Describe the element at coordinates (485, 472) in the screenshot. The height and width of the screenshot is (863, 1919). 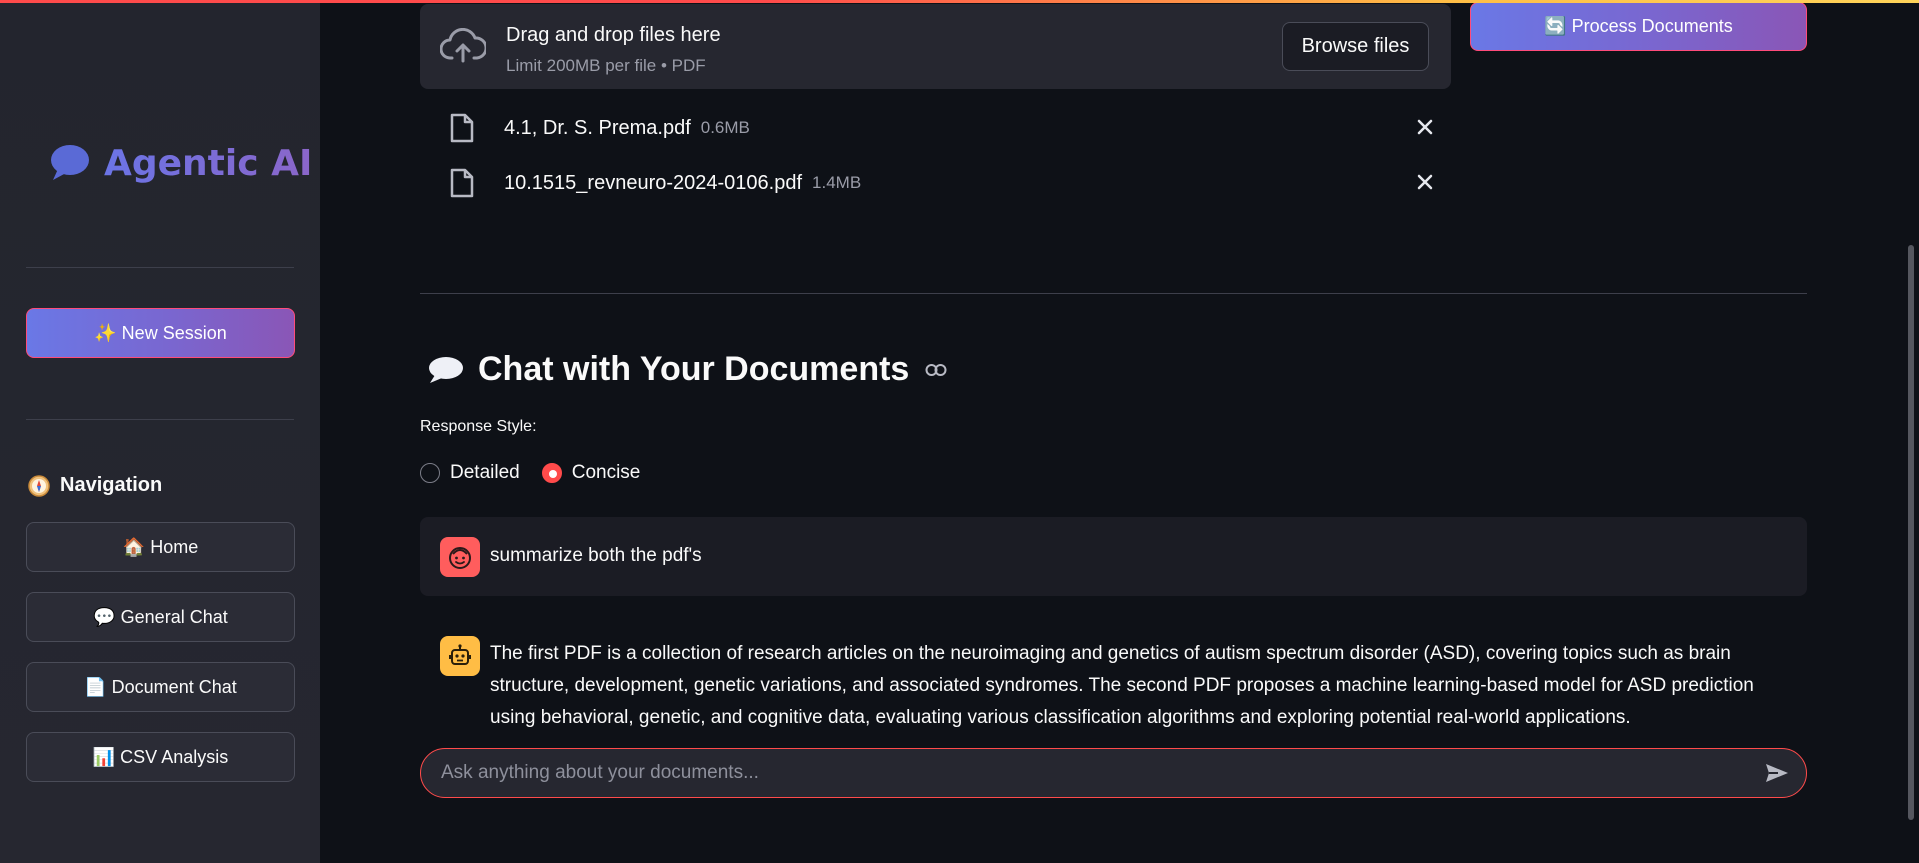
I see `radio-label: Detailed` at that location.